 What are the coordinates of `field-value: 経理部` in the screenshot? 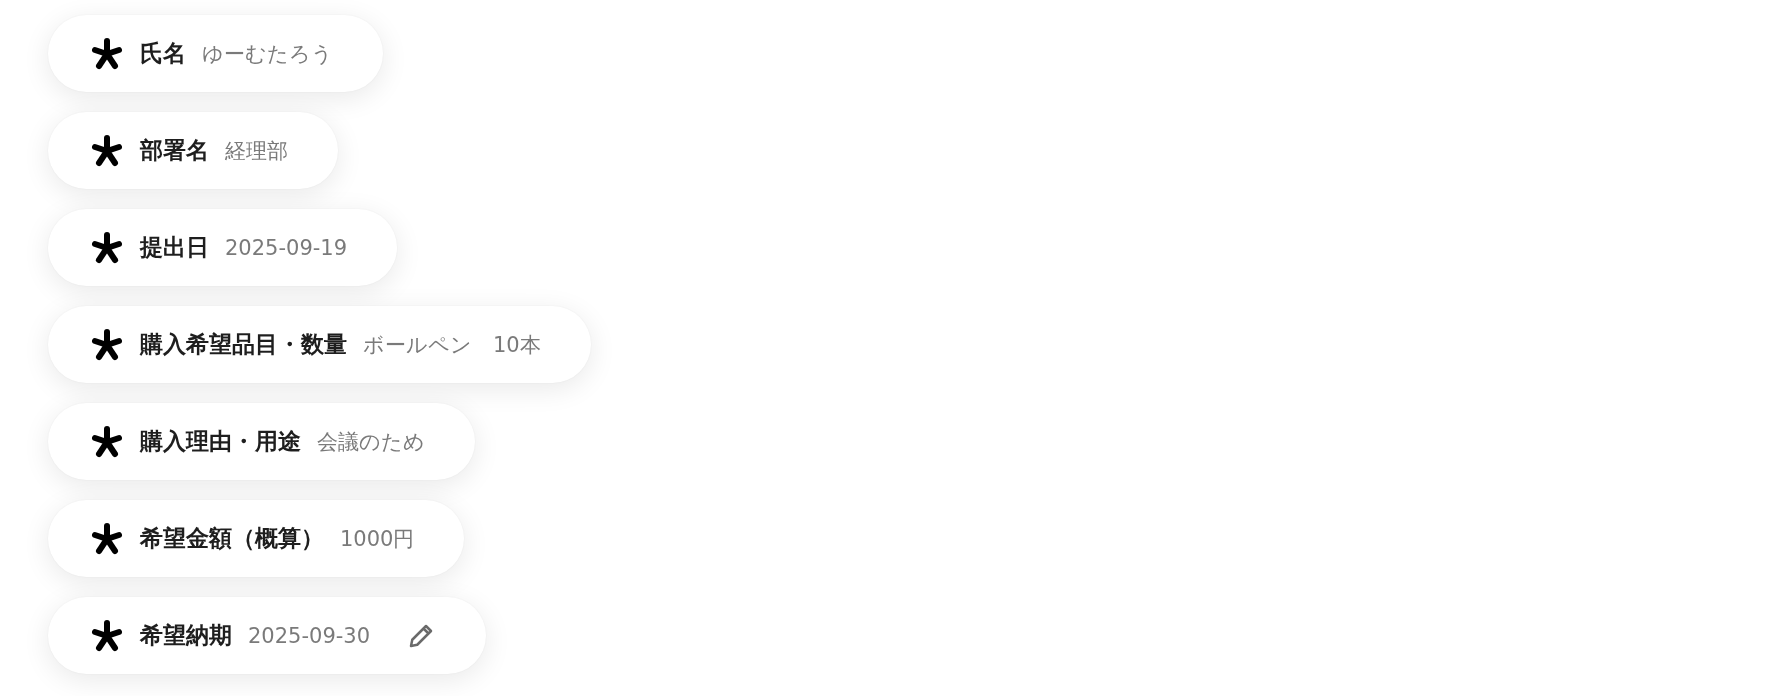 It's located at (256, 151).